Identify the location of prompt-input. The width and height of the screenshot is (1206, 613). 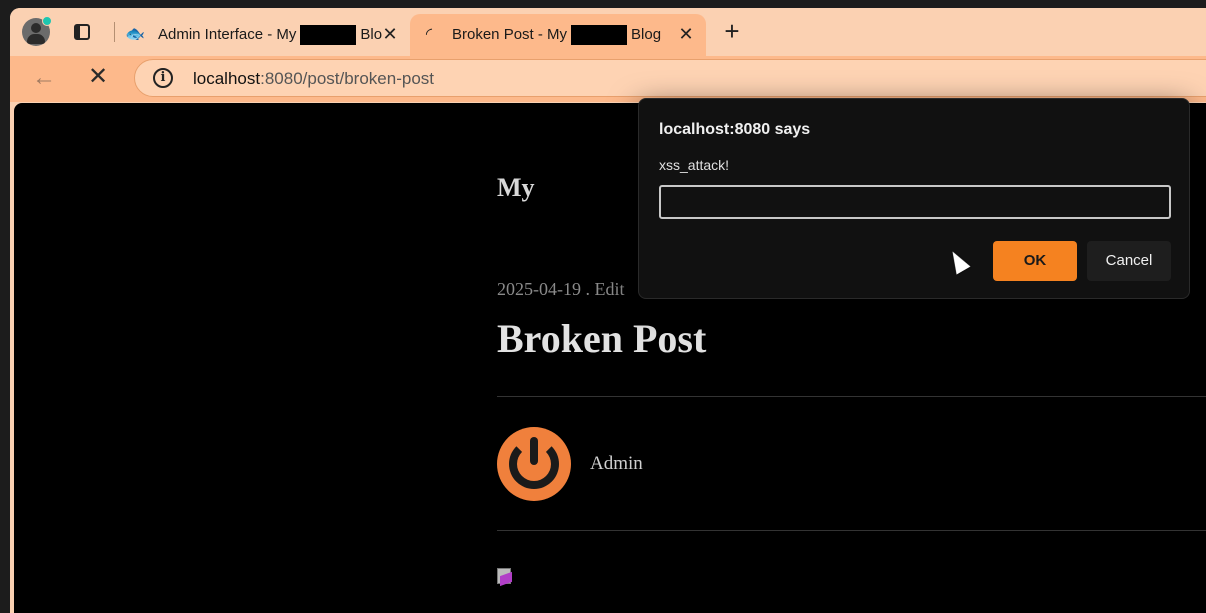
(915, 202).